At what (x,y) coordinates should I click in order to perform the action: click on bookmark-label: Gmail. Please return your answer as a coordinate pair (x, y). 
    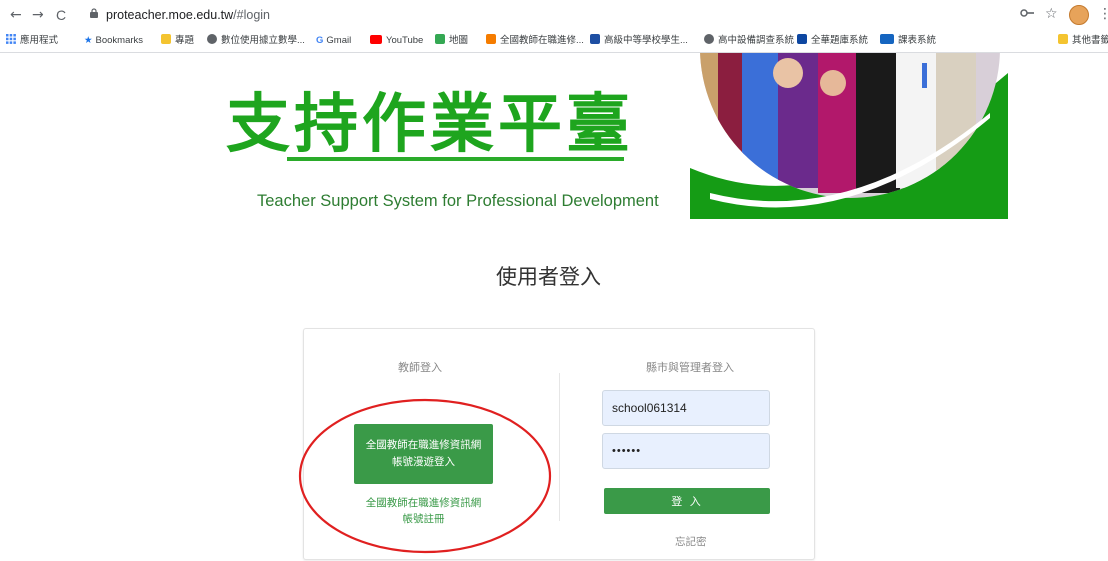
    Looking at the image, I should click on (339, 40).